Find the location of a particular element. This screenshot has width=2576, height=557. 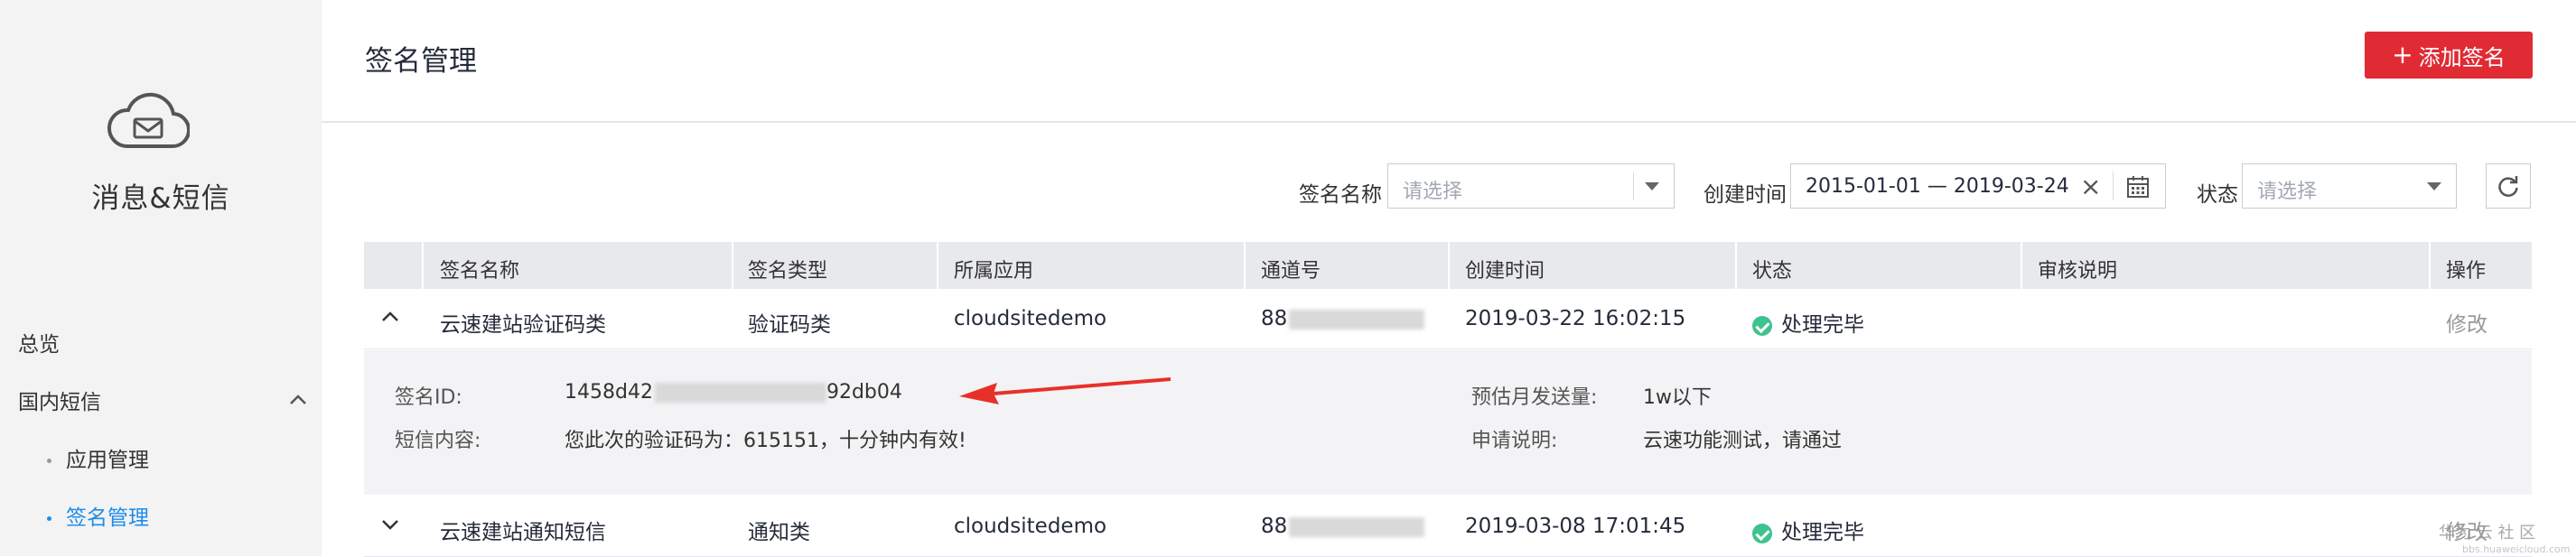

cell-sign-name: 云速建站通知短信 is located at coordinates (523, 532).